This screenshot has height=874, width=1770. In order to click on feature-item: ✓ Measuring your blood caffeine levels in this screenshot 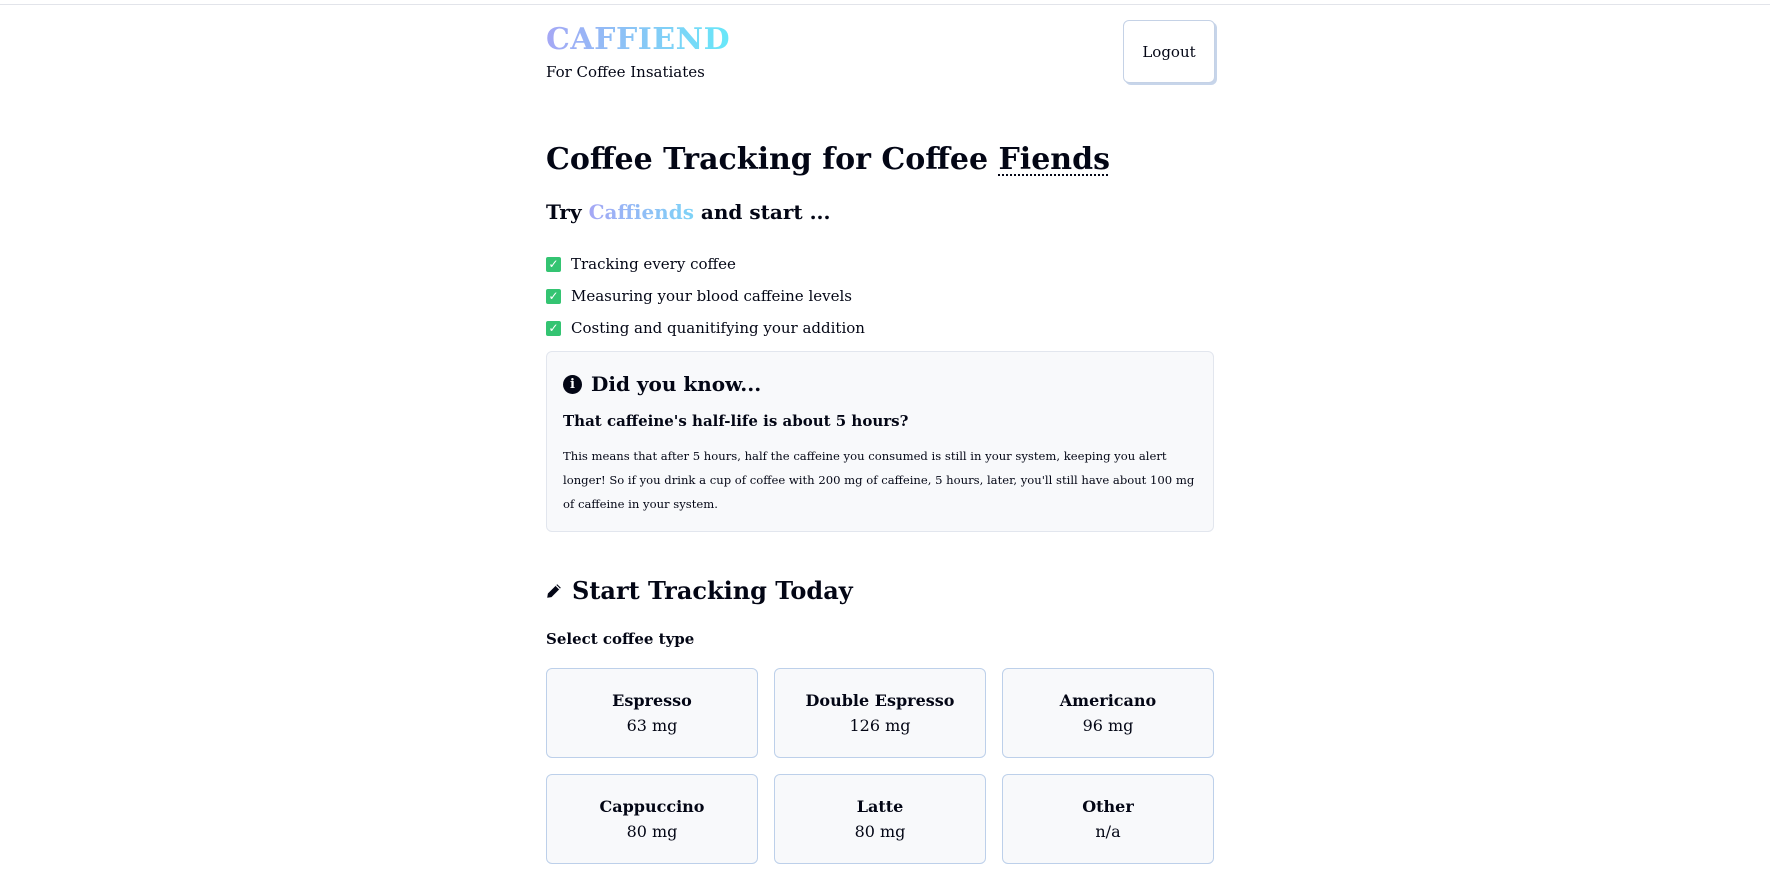, I will do `click(705, 296)`.